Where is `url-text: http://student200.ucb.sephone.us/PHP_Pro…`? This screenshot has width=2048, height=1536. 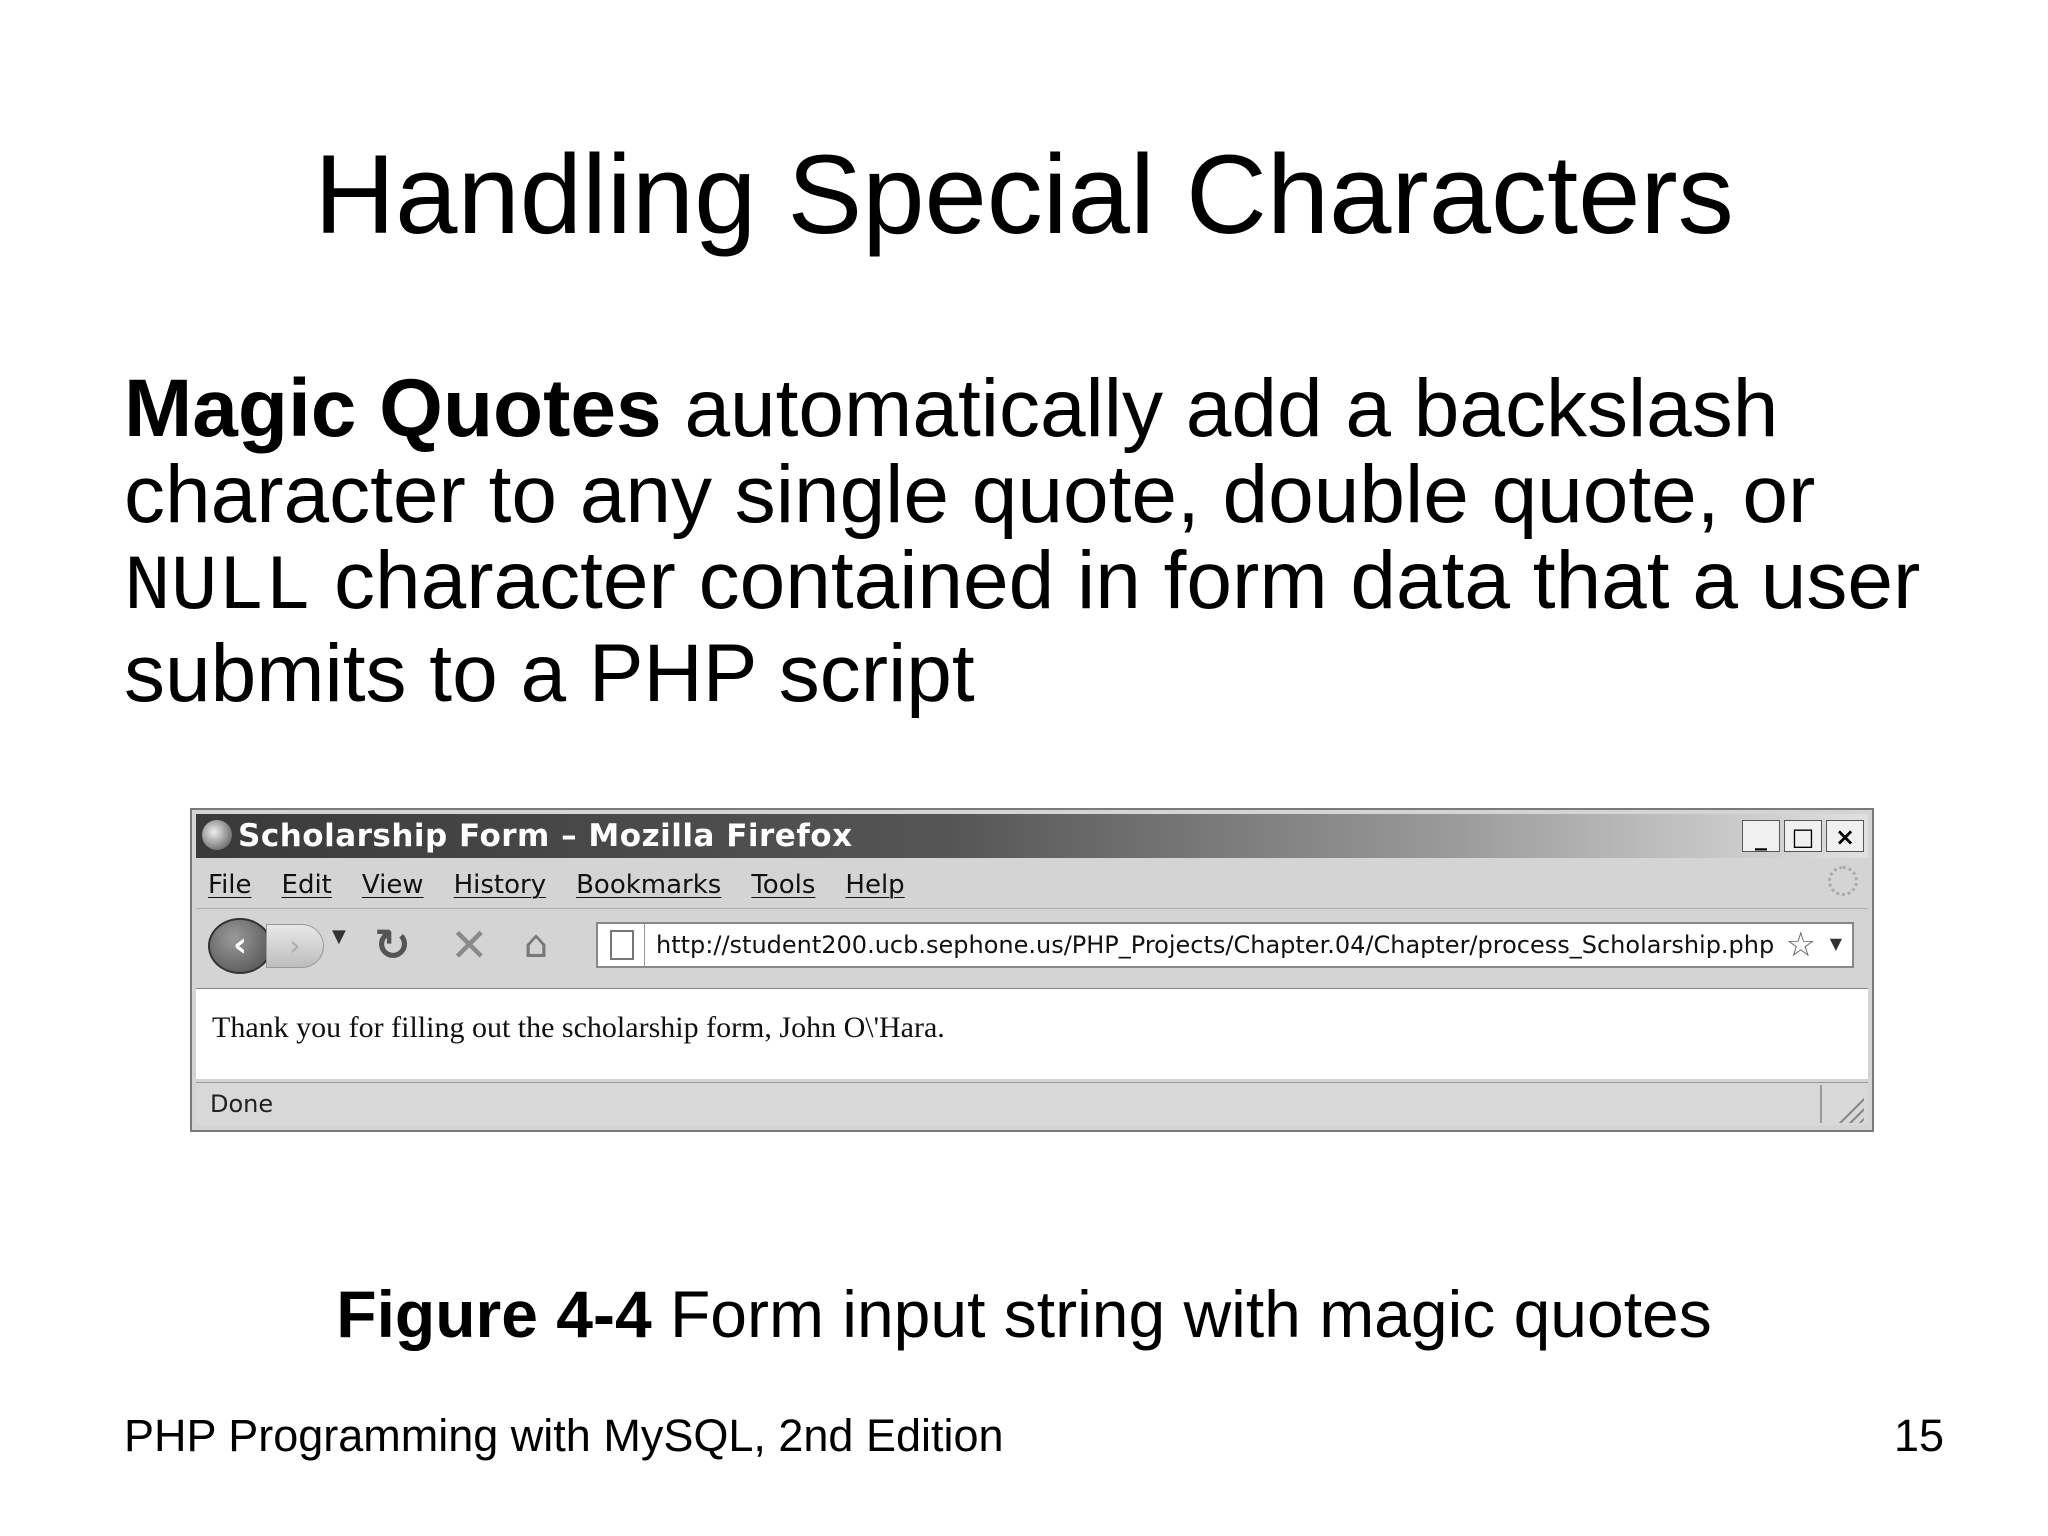 url-text: http://student200.ucb.sephone.us/PHP_Pro… is located at coordinates (1215, 945).